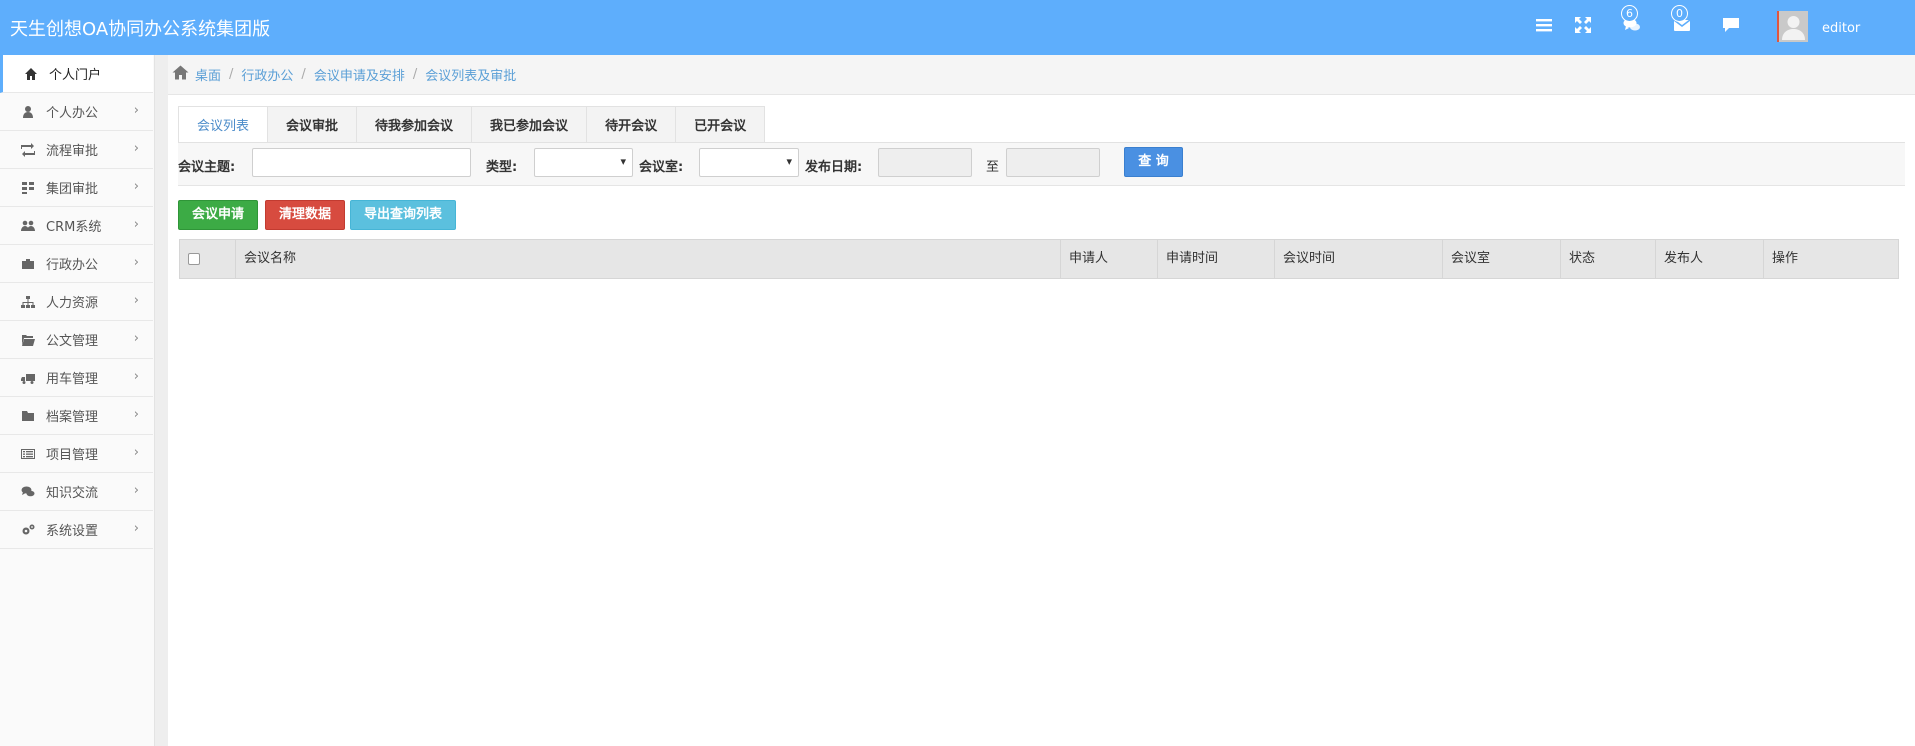 The width and height of the screenshot is (1915, 746). What do you see at coordinates (957, 27) in the screenshot?
I see `top-bar: 天生创想OA协同办公系统集团版 6 0 editor` at bounding box center [957, 27].